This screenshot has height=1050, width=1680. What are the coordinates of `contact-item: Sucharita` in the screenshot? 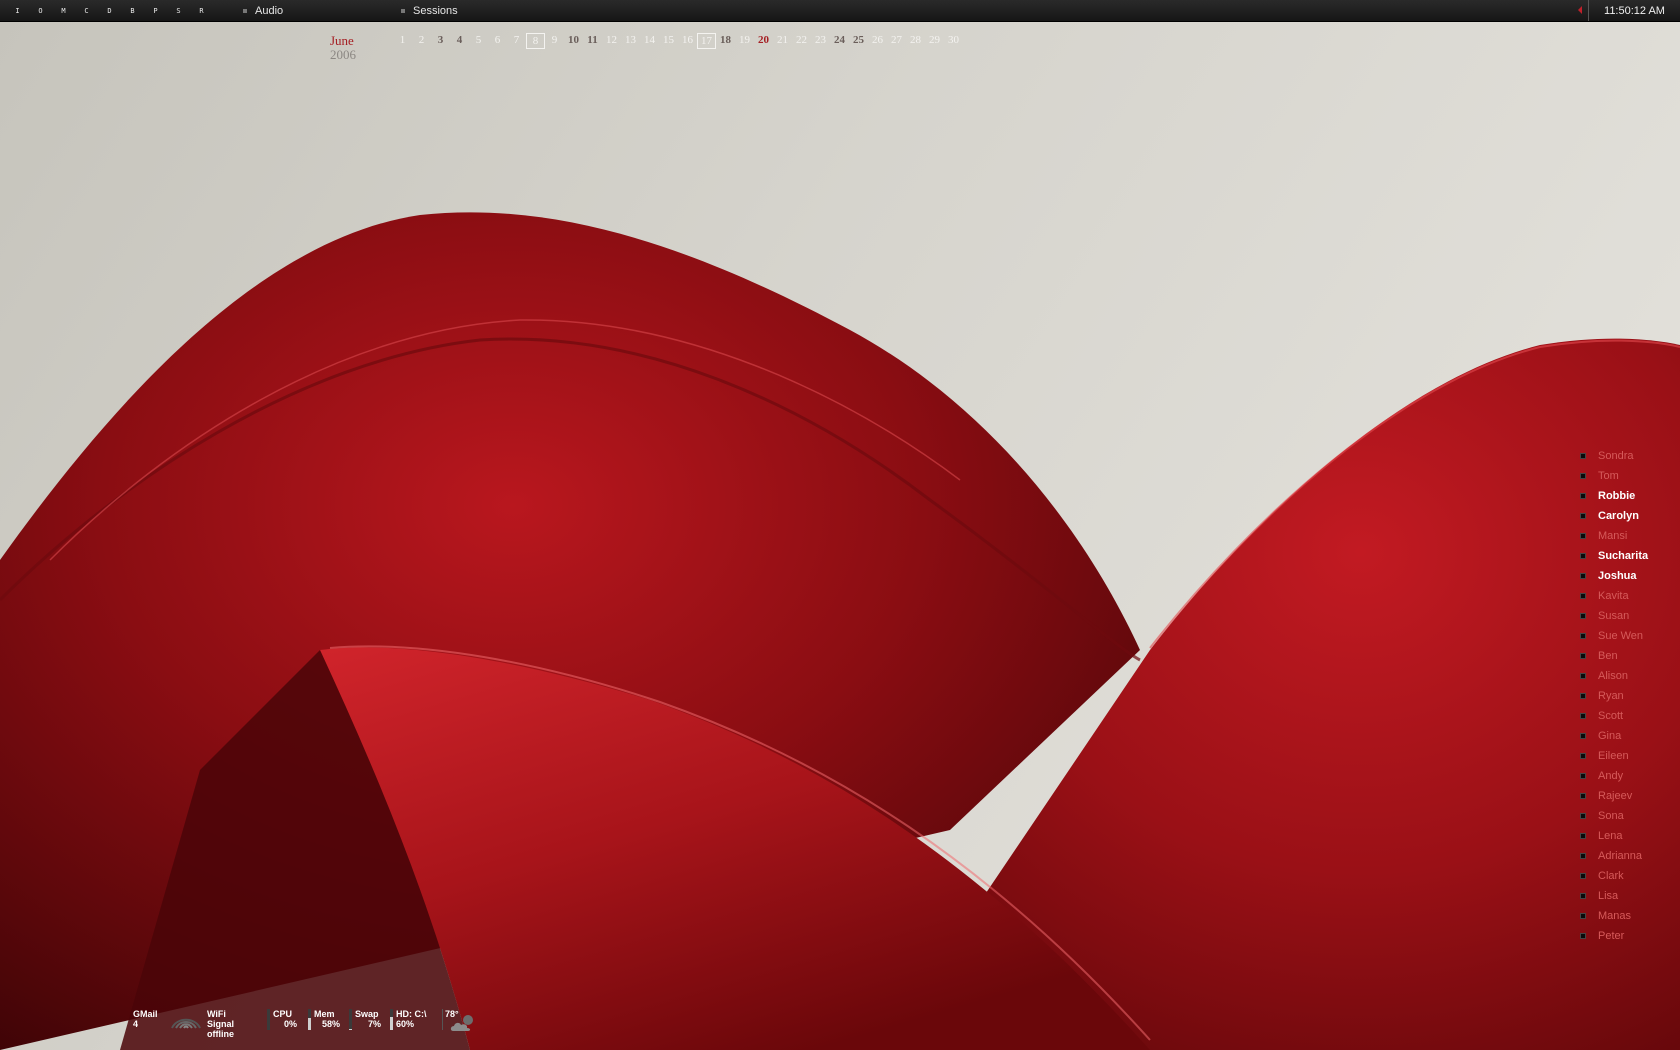 It's located at (1614, 556).